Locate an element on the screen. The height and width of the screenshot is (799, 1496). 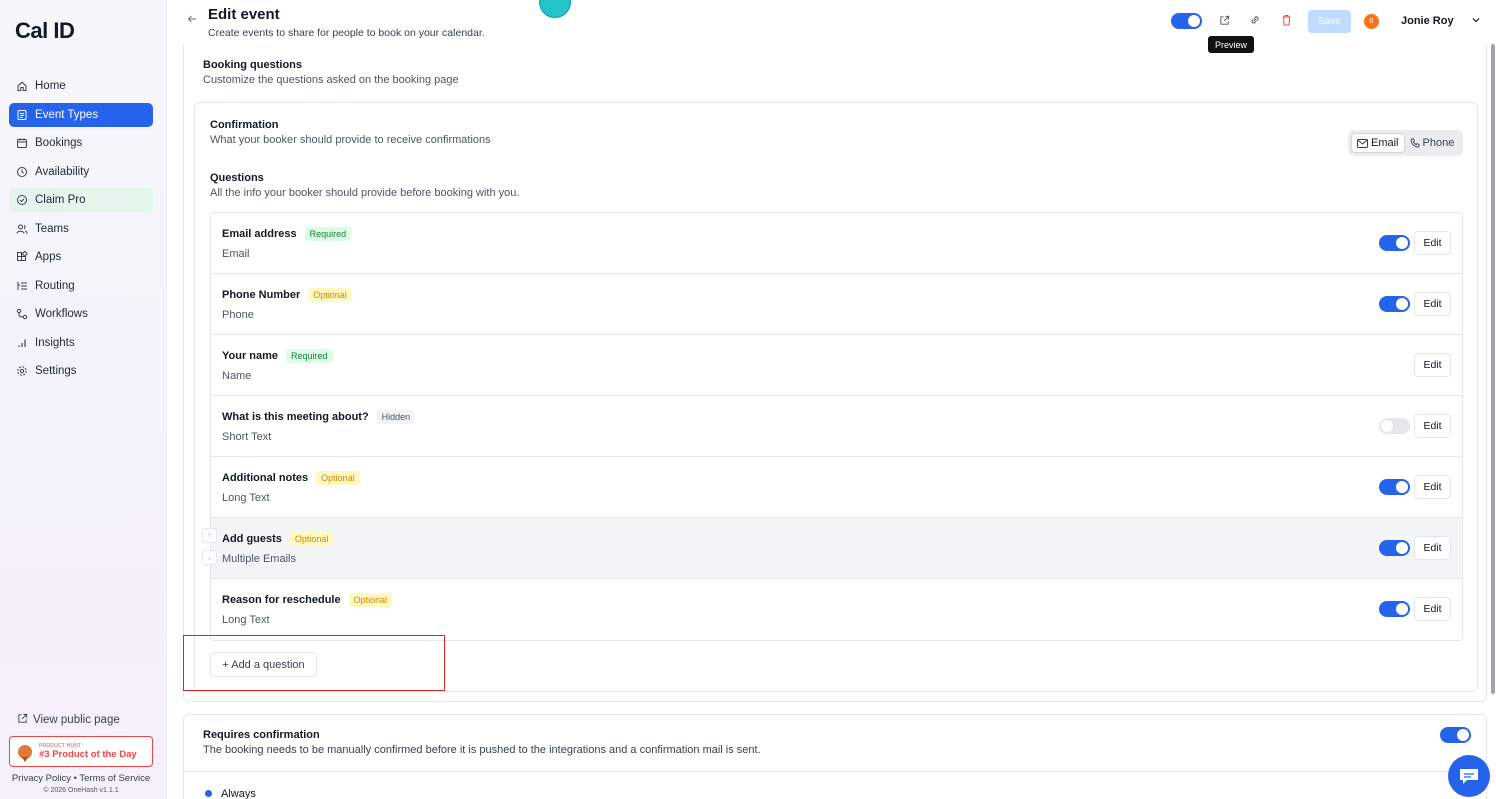
avatar: 0 is located at coordinates (1371, 21).